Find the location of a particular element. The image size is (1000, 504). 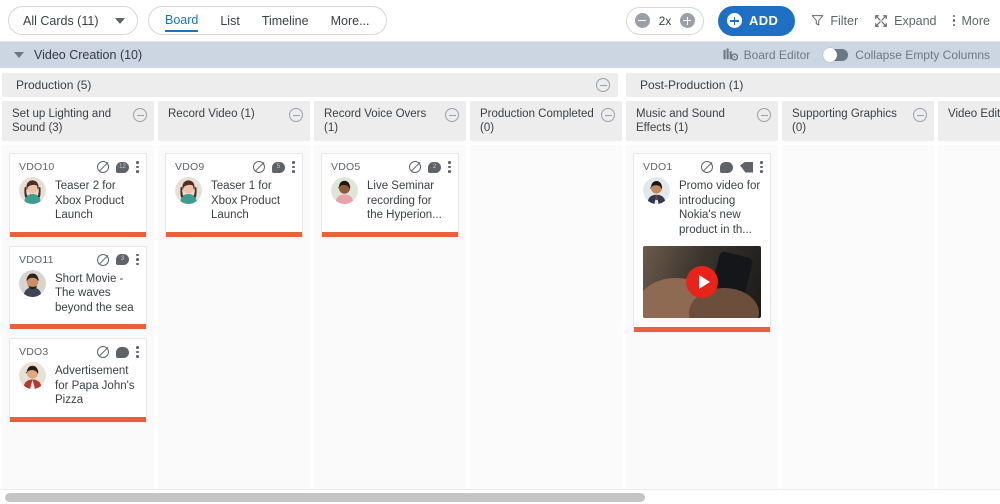

card-body: Short Movie - The waves beyond the sea is located at coordinates (78, 296).